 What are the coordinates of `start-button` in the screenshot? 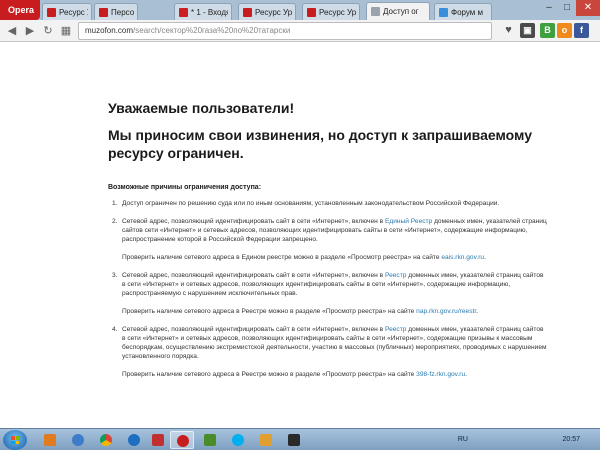 It's located at (15, 440).